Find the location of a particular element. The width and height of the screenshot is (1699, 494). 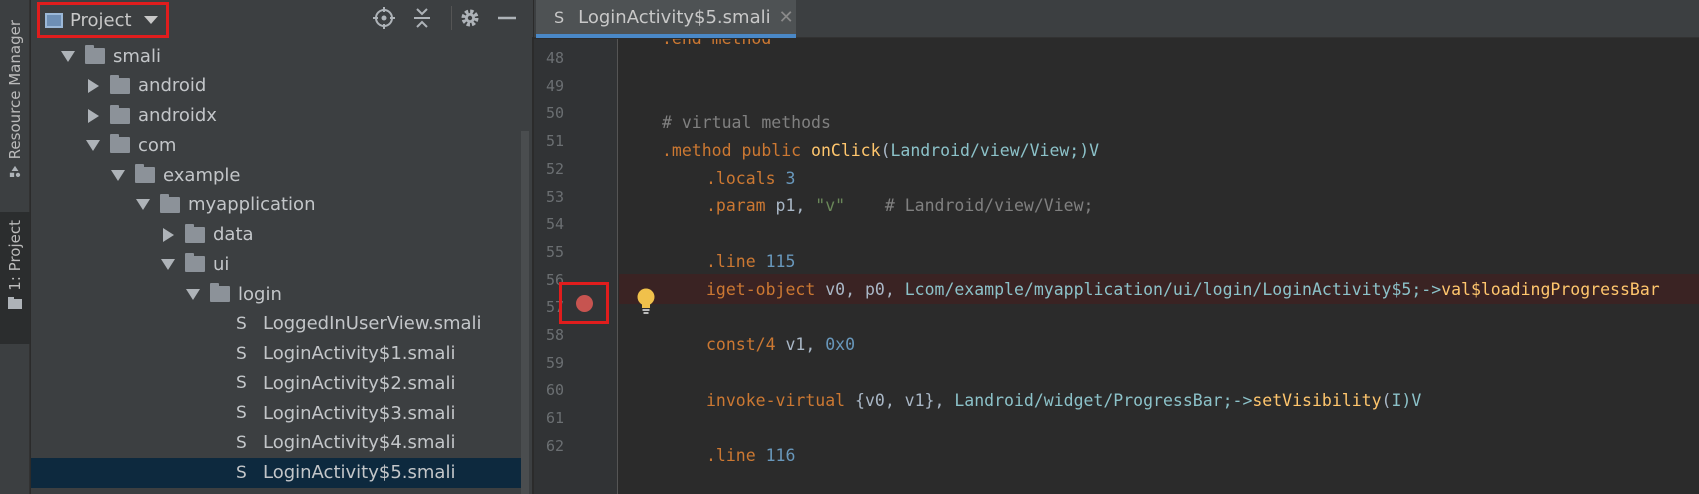

tree-folder-item: example is located at coordinates (276, 175).